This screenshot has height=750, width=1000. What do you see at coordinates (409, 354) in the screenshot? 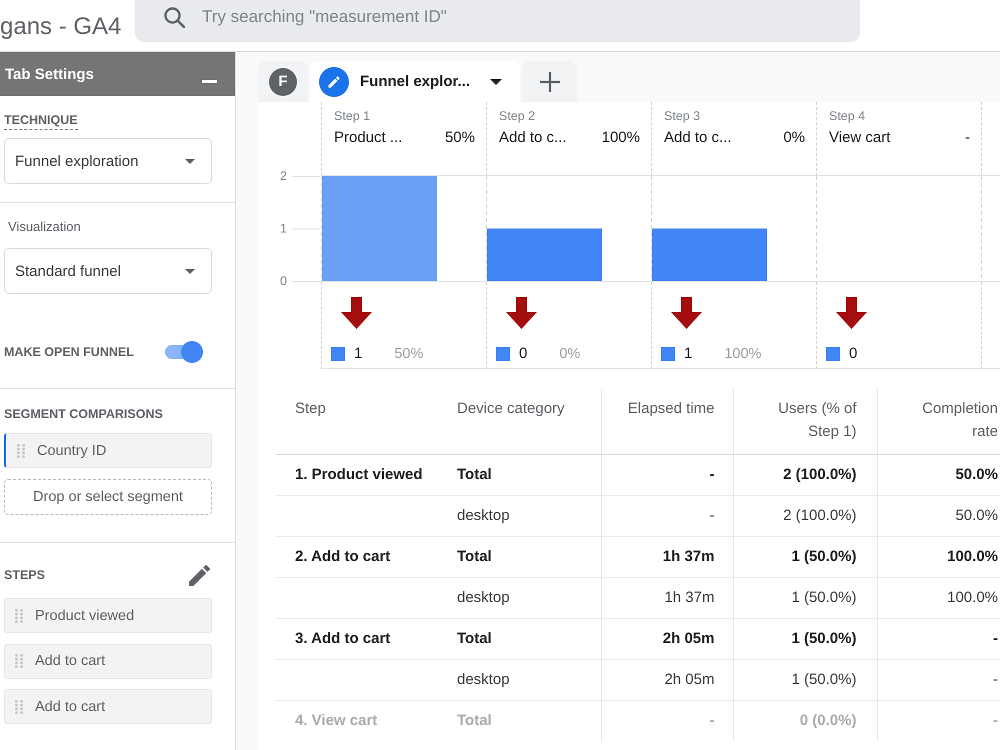
I see `abandon-rate: 50%` at bounding box center [409, 354].